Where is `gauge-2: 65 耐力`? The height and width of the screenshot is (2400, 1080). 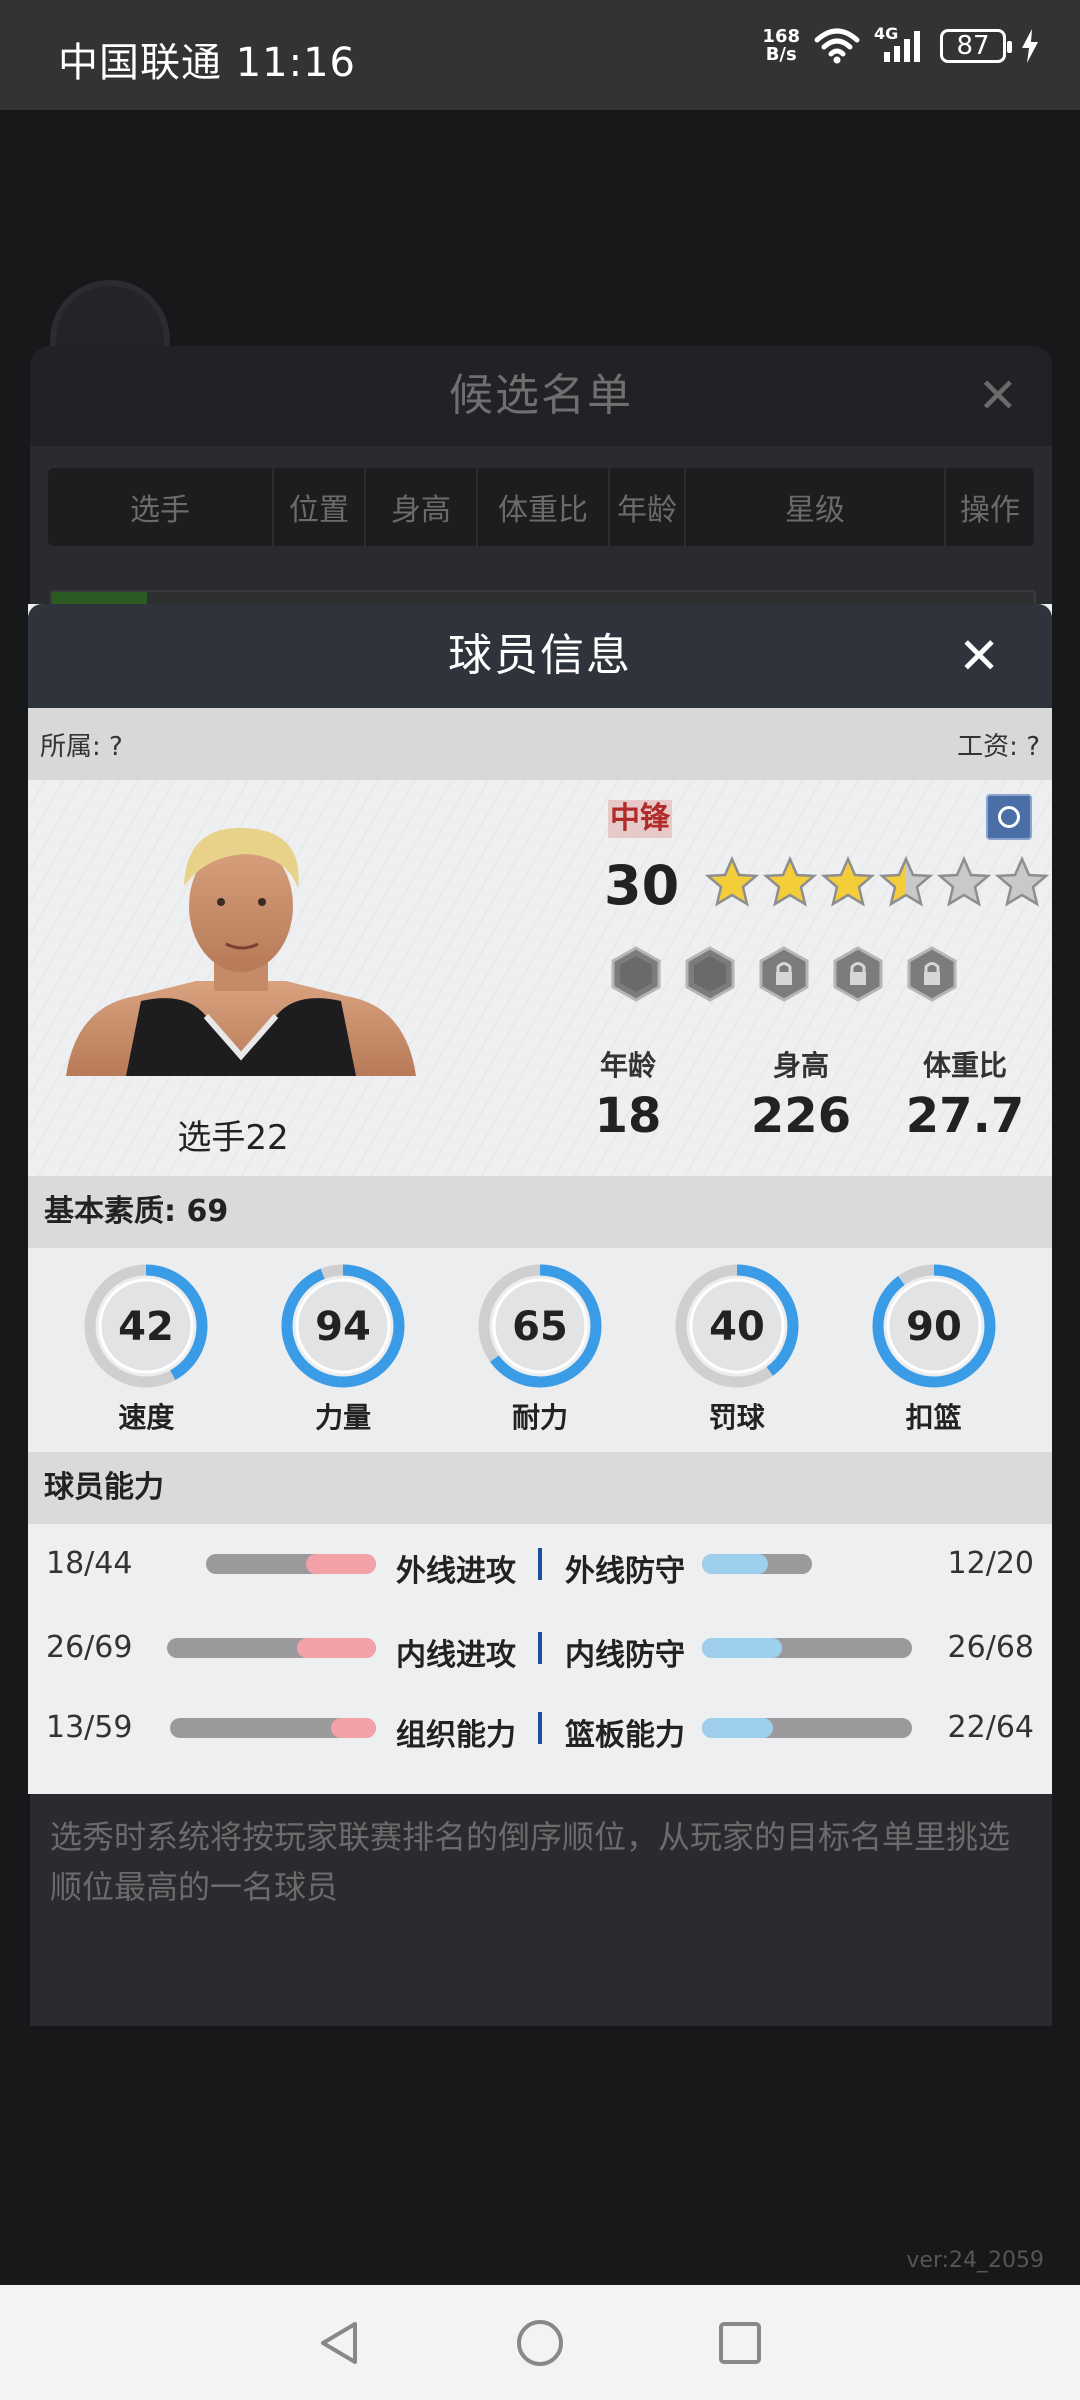
gauge-2: 65 耐力 is located at coordinates (540, 1348).